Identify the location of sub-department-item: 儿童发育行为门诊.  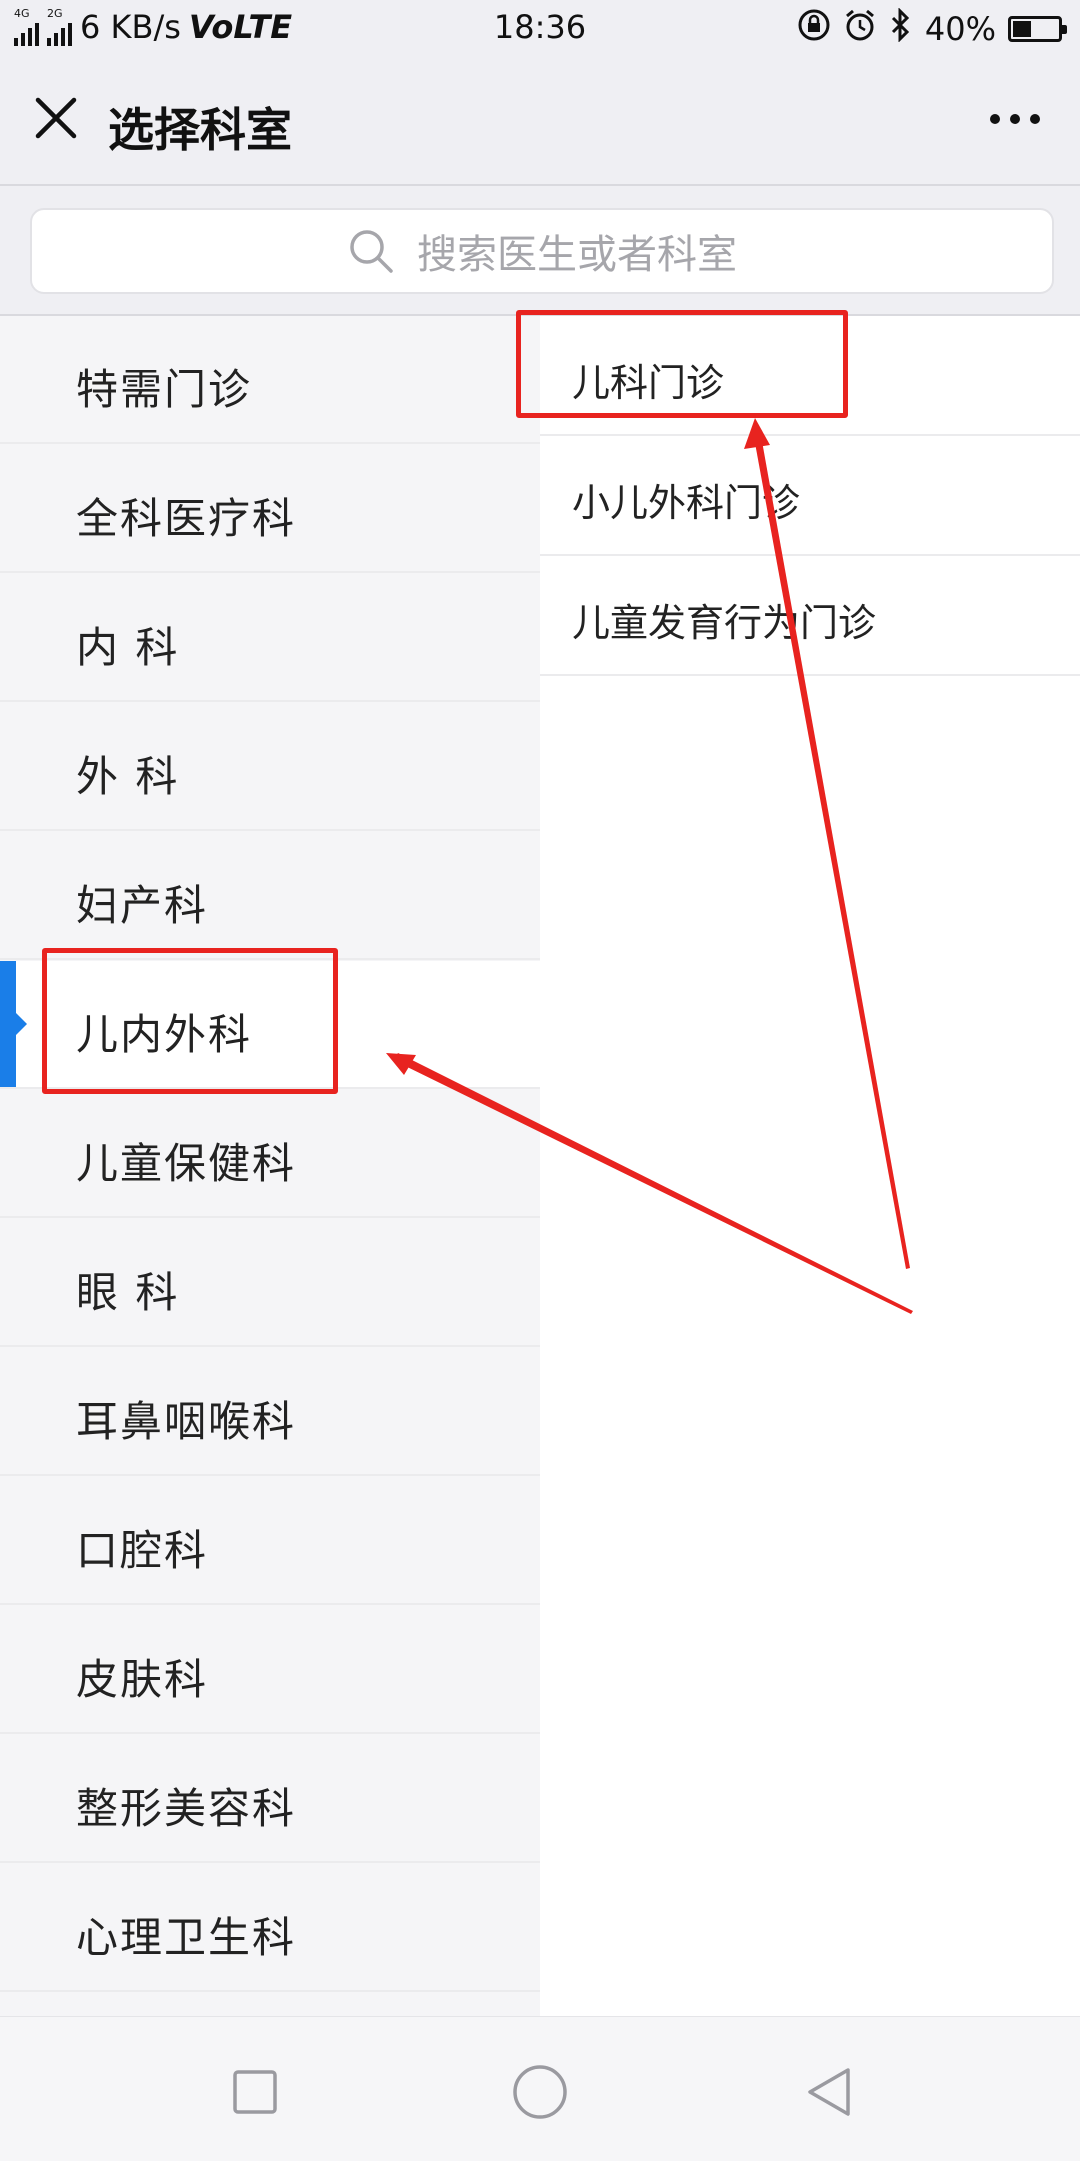
(810, 616).